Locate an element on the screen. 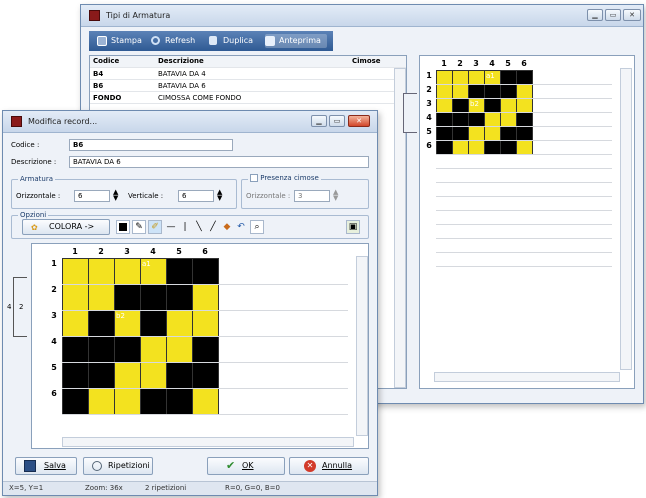 Image resolution: width=646 pixels, height=498 pixels. vertical-spinner-icon: ▲ ▼ is located at coordinates (219, 195).